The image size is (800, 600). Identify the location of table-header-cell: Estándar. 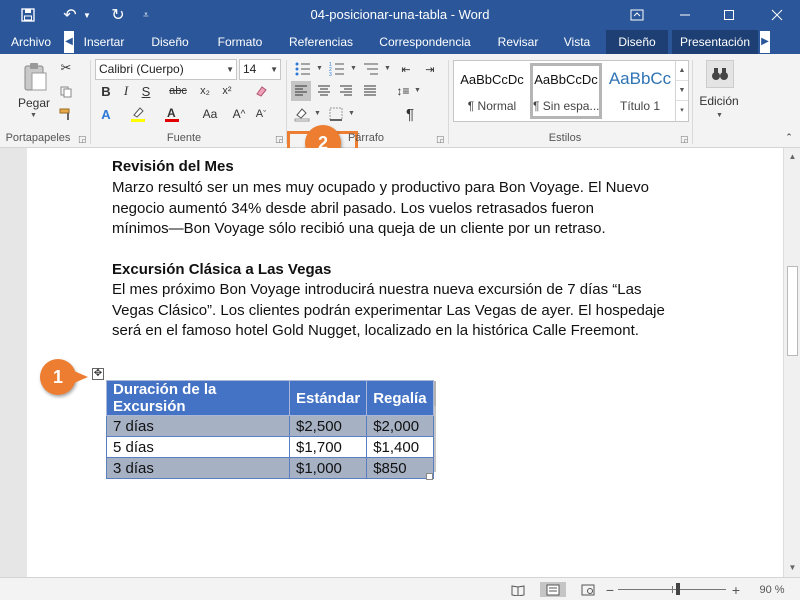
(328, 398).